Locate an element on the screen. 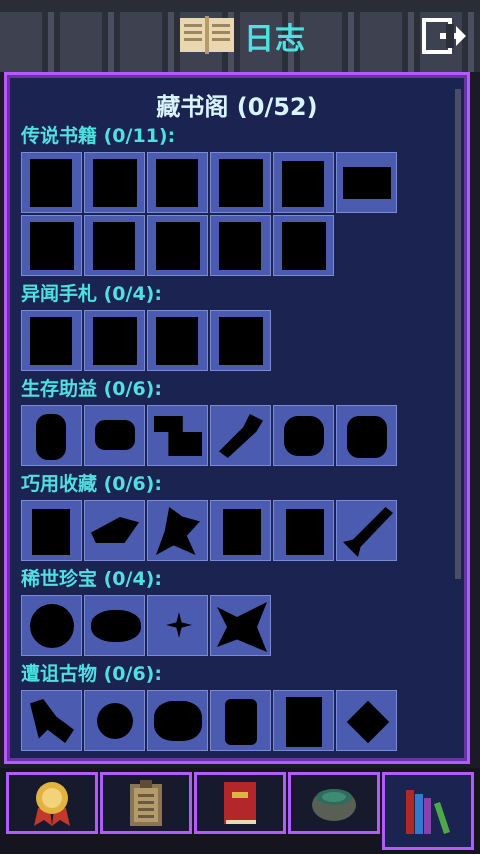 This screenshot has width=480, height=854. item-grid-legendary-books is located at coordinates (239, 214).